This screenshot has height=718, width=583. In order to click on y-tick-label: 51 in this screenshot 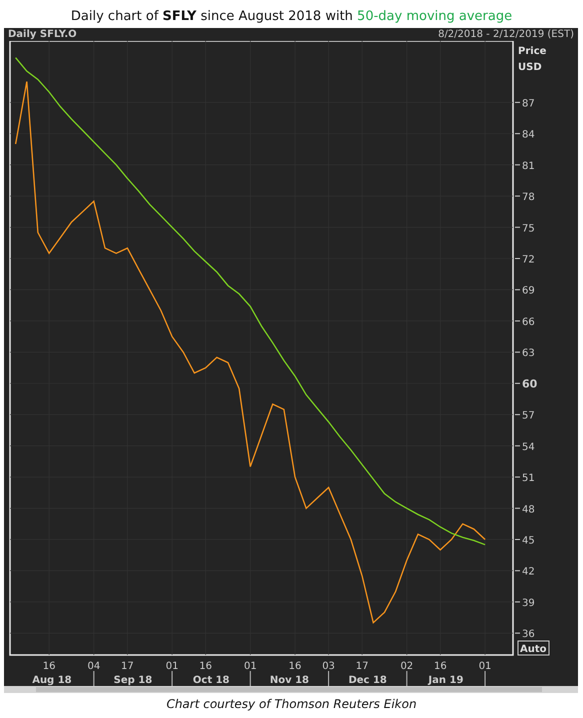, I will do `click(528, 478)`.